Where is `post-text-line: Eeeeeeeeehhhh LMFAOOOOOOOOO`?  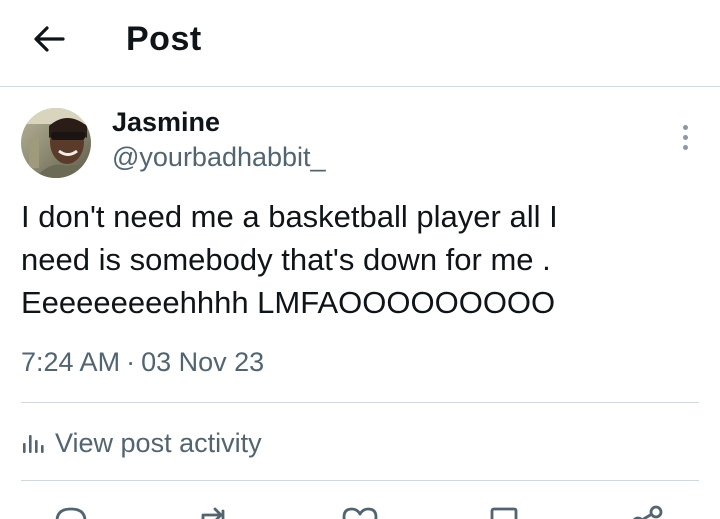
post-text-line: Eeeeeeeeehhhh LMFAOOOOOOOOO is located at coordinates (288, 302).